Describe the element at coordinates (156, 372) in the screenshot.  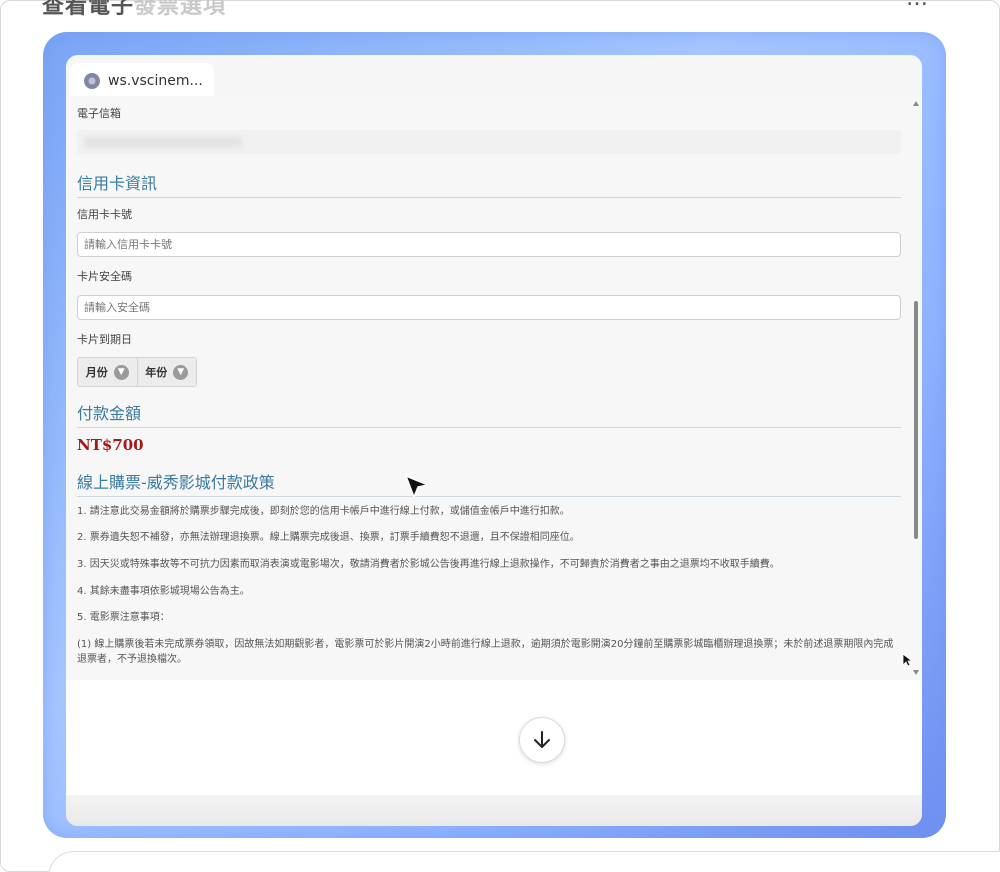
I see `year-select-label: 年份` at that location.